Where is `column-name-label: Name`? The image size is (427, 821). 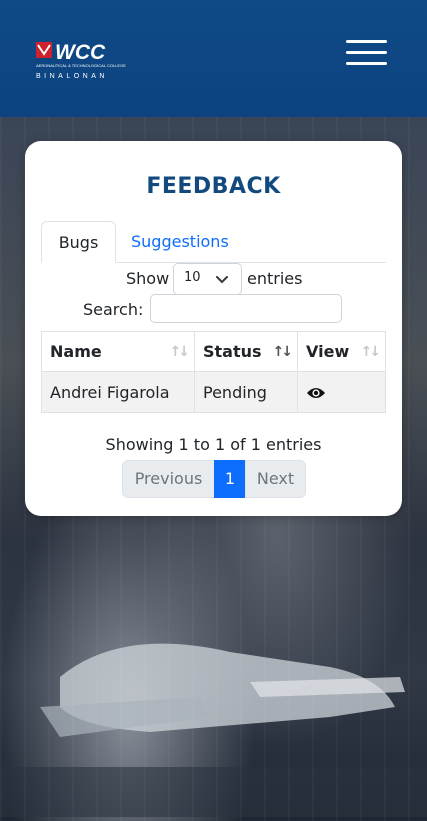 column-name-label: Name is located at coordinates (76, 351).